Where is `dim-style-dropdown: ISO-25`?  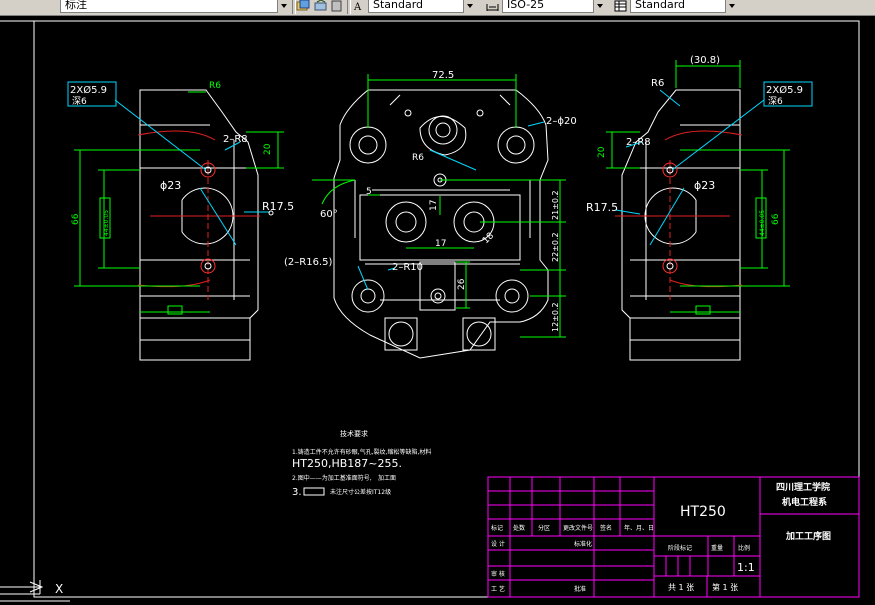
dim-style-dropdown: ISO-25 is located at coordinates (554, 6).